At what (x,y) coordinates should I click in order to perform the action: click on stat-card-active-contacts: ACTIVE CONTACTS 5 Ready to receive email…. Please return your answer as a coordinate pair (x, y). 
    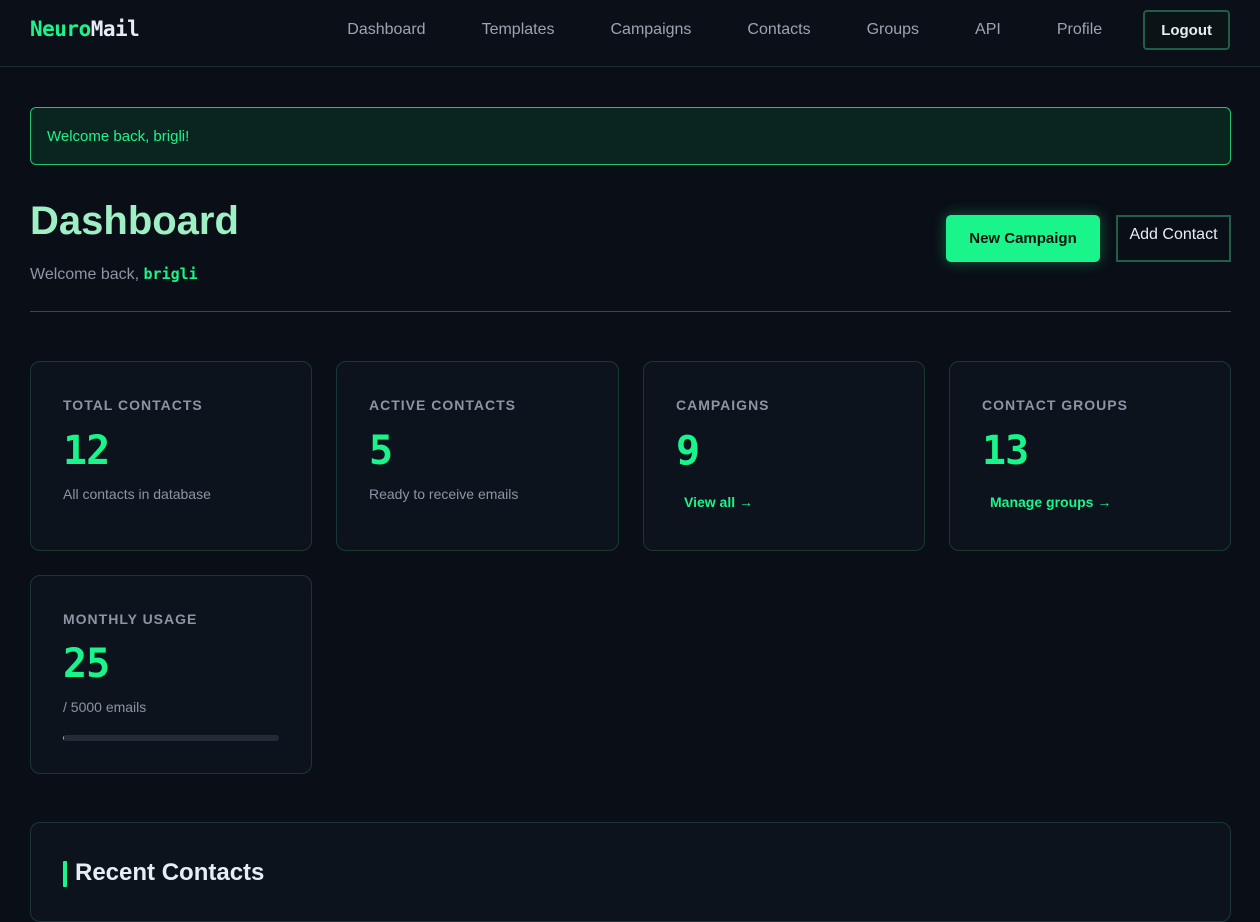
    Looking at the image, I should click on (477, 456).